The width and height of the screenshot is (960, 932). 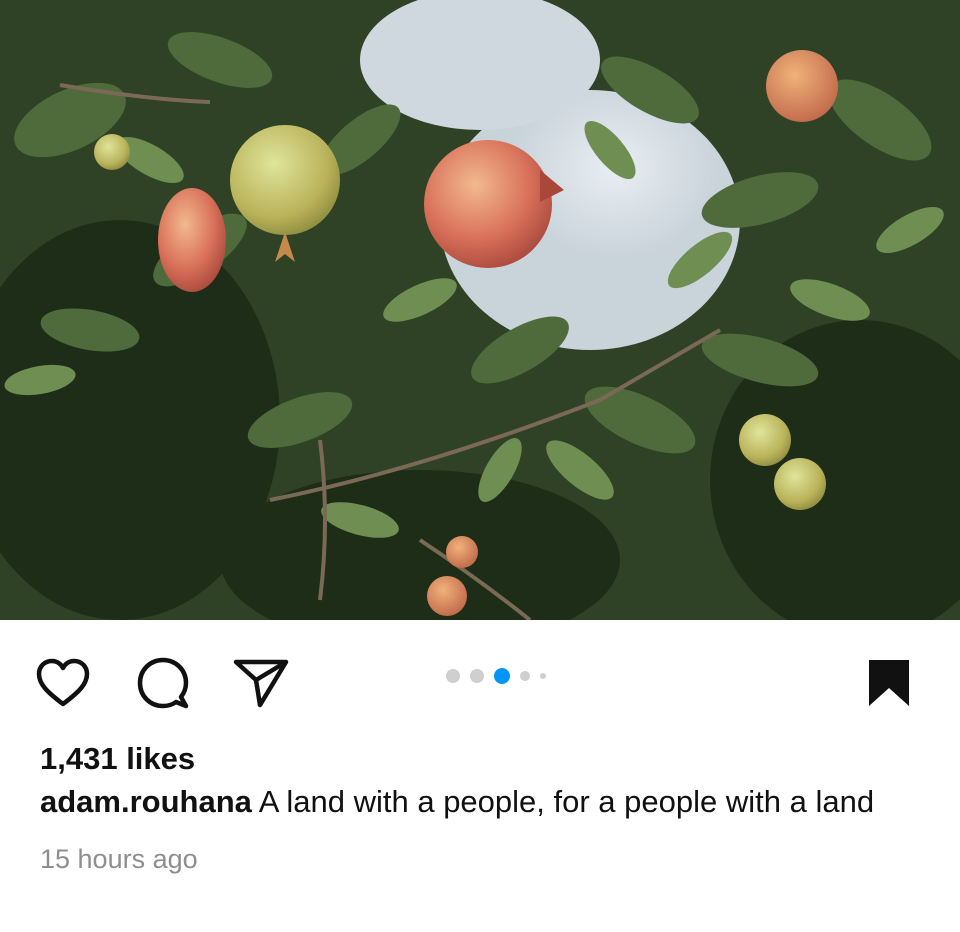 I want to click on carousel-indicator, so click(x=496, y=676).